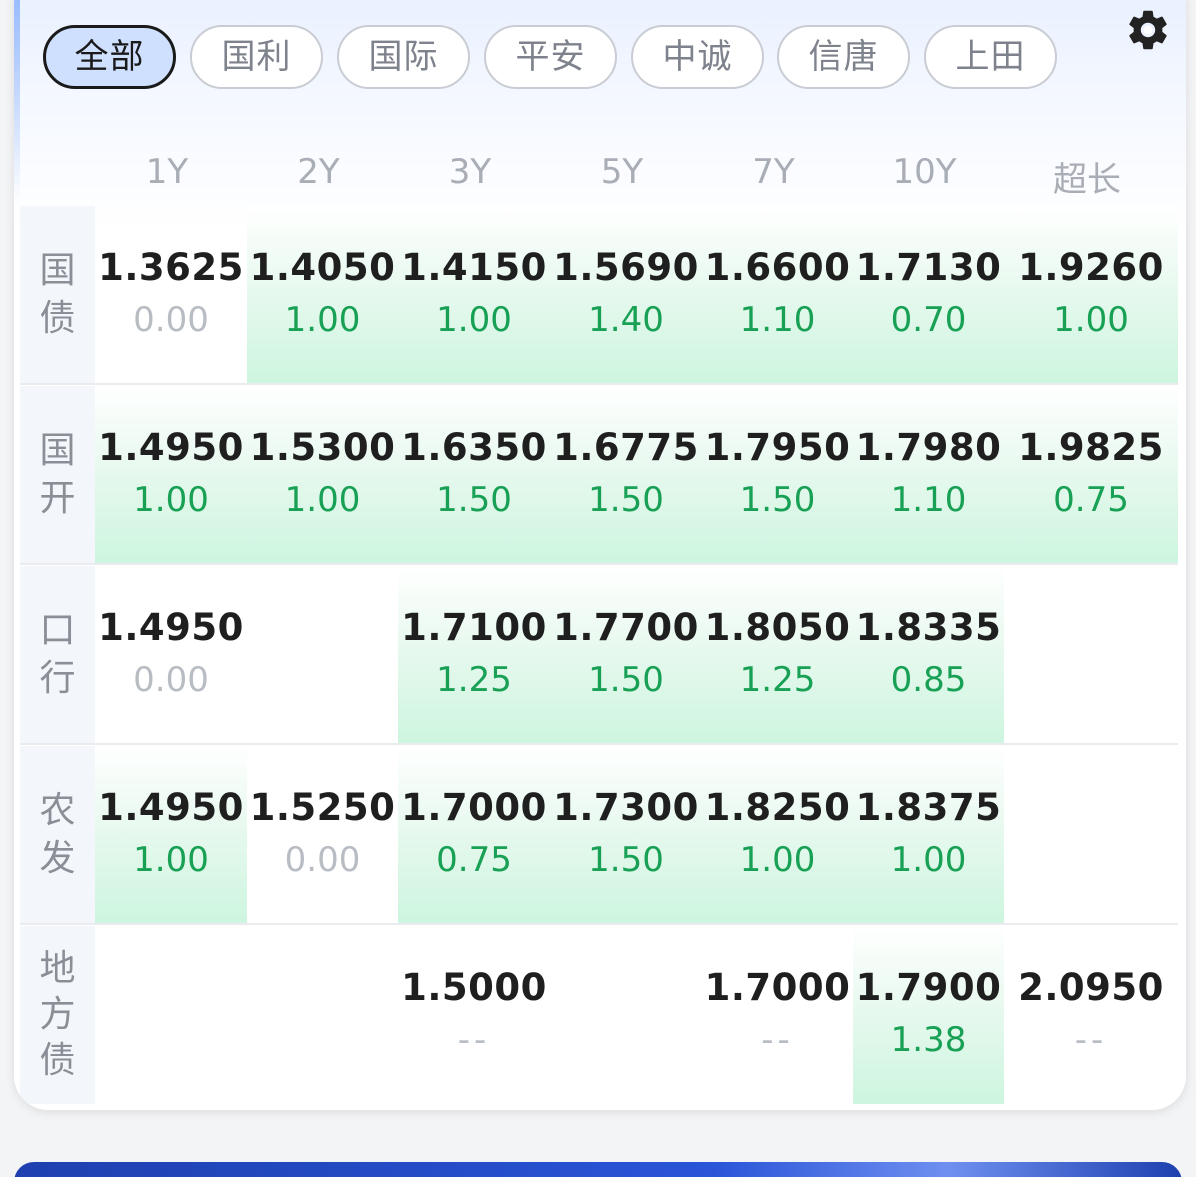 The height and width of the screenshot is (1177, 1196). I want to click on yield-change: 0.75, so click(1091, 500).